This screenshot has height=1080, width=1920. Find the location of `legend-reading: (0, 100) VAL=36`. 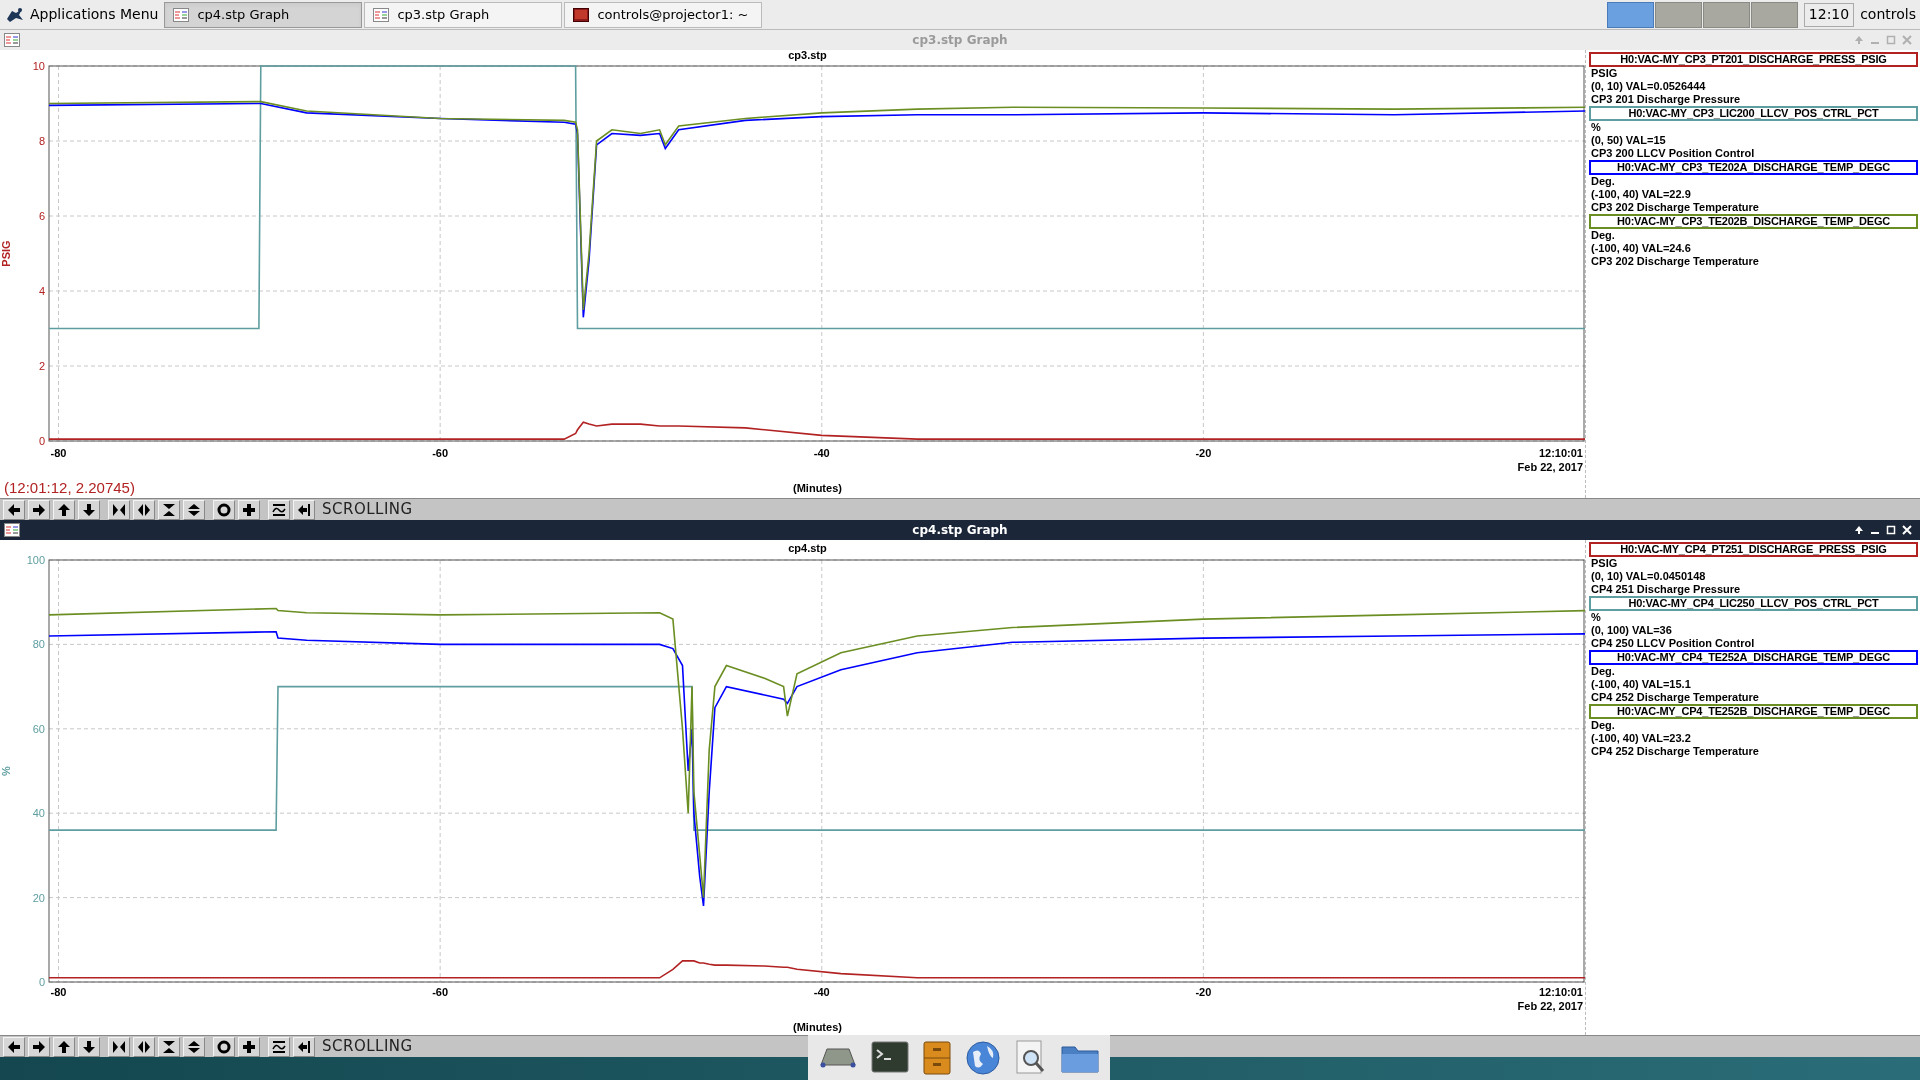

legend-reading: (0, 100) VAL=36 is located at coordinates (1631, 630).